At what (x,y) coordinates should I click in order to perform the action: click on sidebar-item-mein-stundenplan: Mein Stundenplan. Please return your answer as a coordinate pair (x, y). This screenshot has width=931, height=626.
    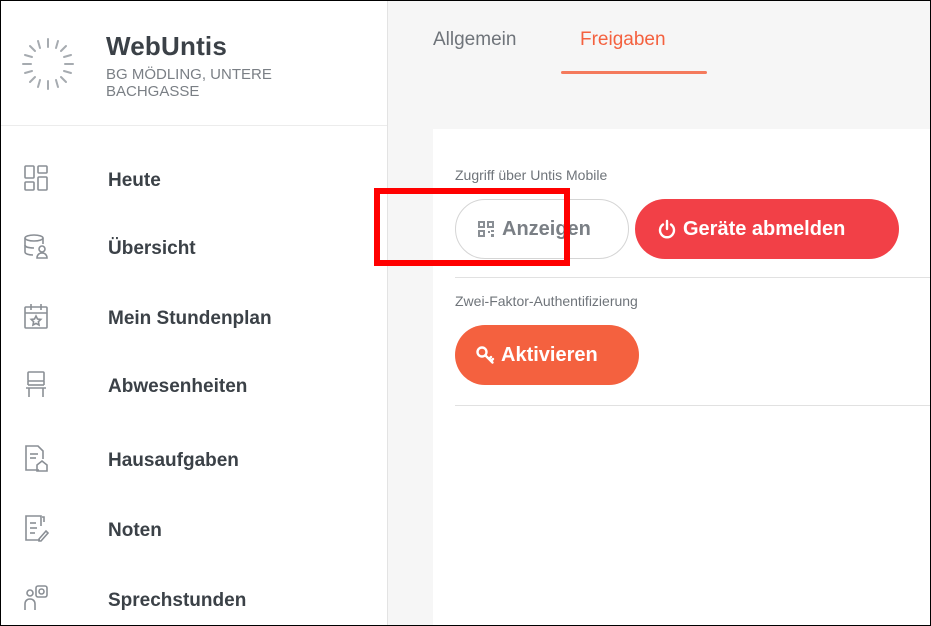
    Looking at the image, I should click on (194, 317).